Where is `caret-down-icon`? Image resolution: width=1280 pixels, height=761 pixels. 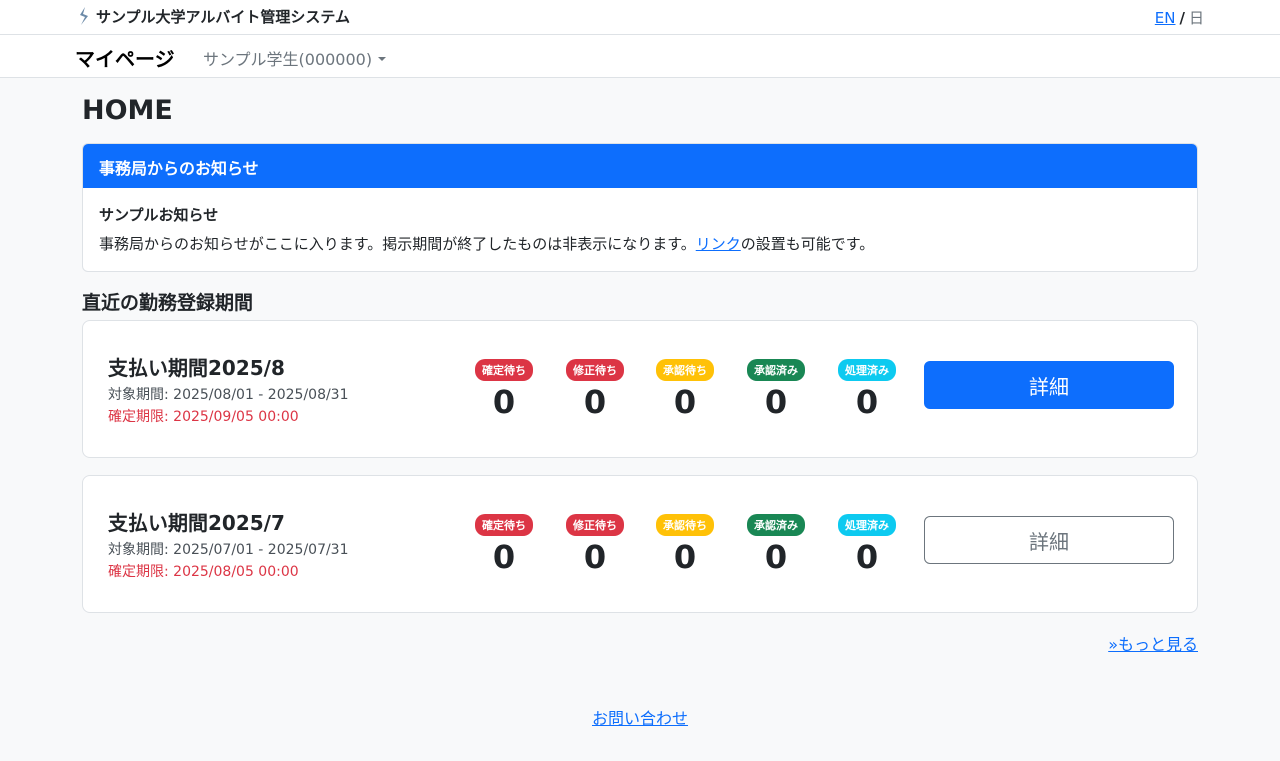 caret-down-icon is located at coordinates (382, 59).